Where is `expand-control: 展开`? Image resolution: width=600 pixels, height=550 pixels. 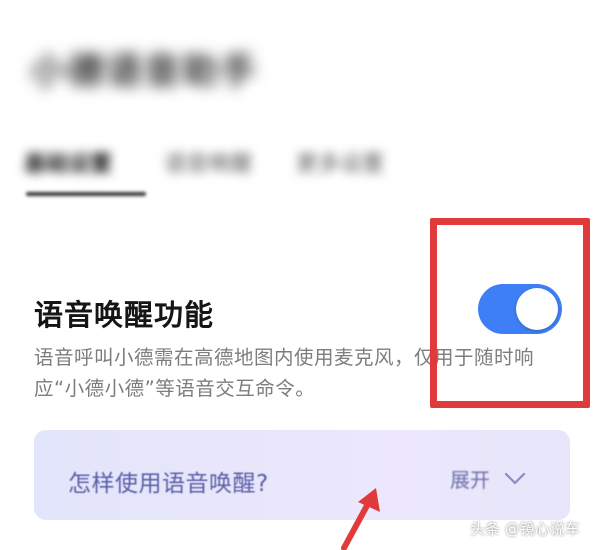
expand-control: 展开 is located at coordinates (488, 478).